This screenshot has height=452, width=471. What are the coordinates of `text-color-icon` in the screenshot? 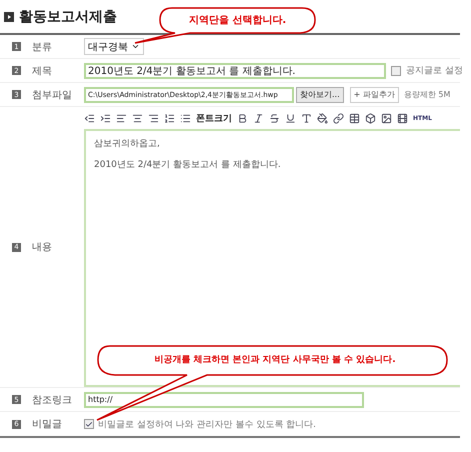 It's located at (306, 118).